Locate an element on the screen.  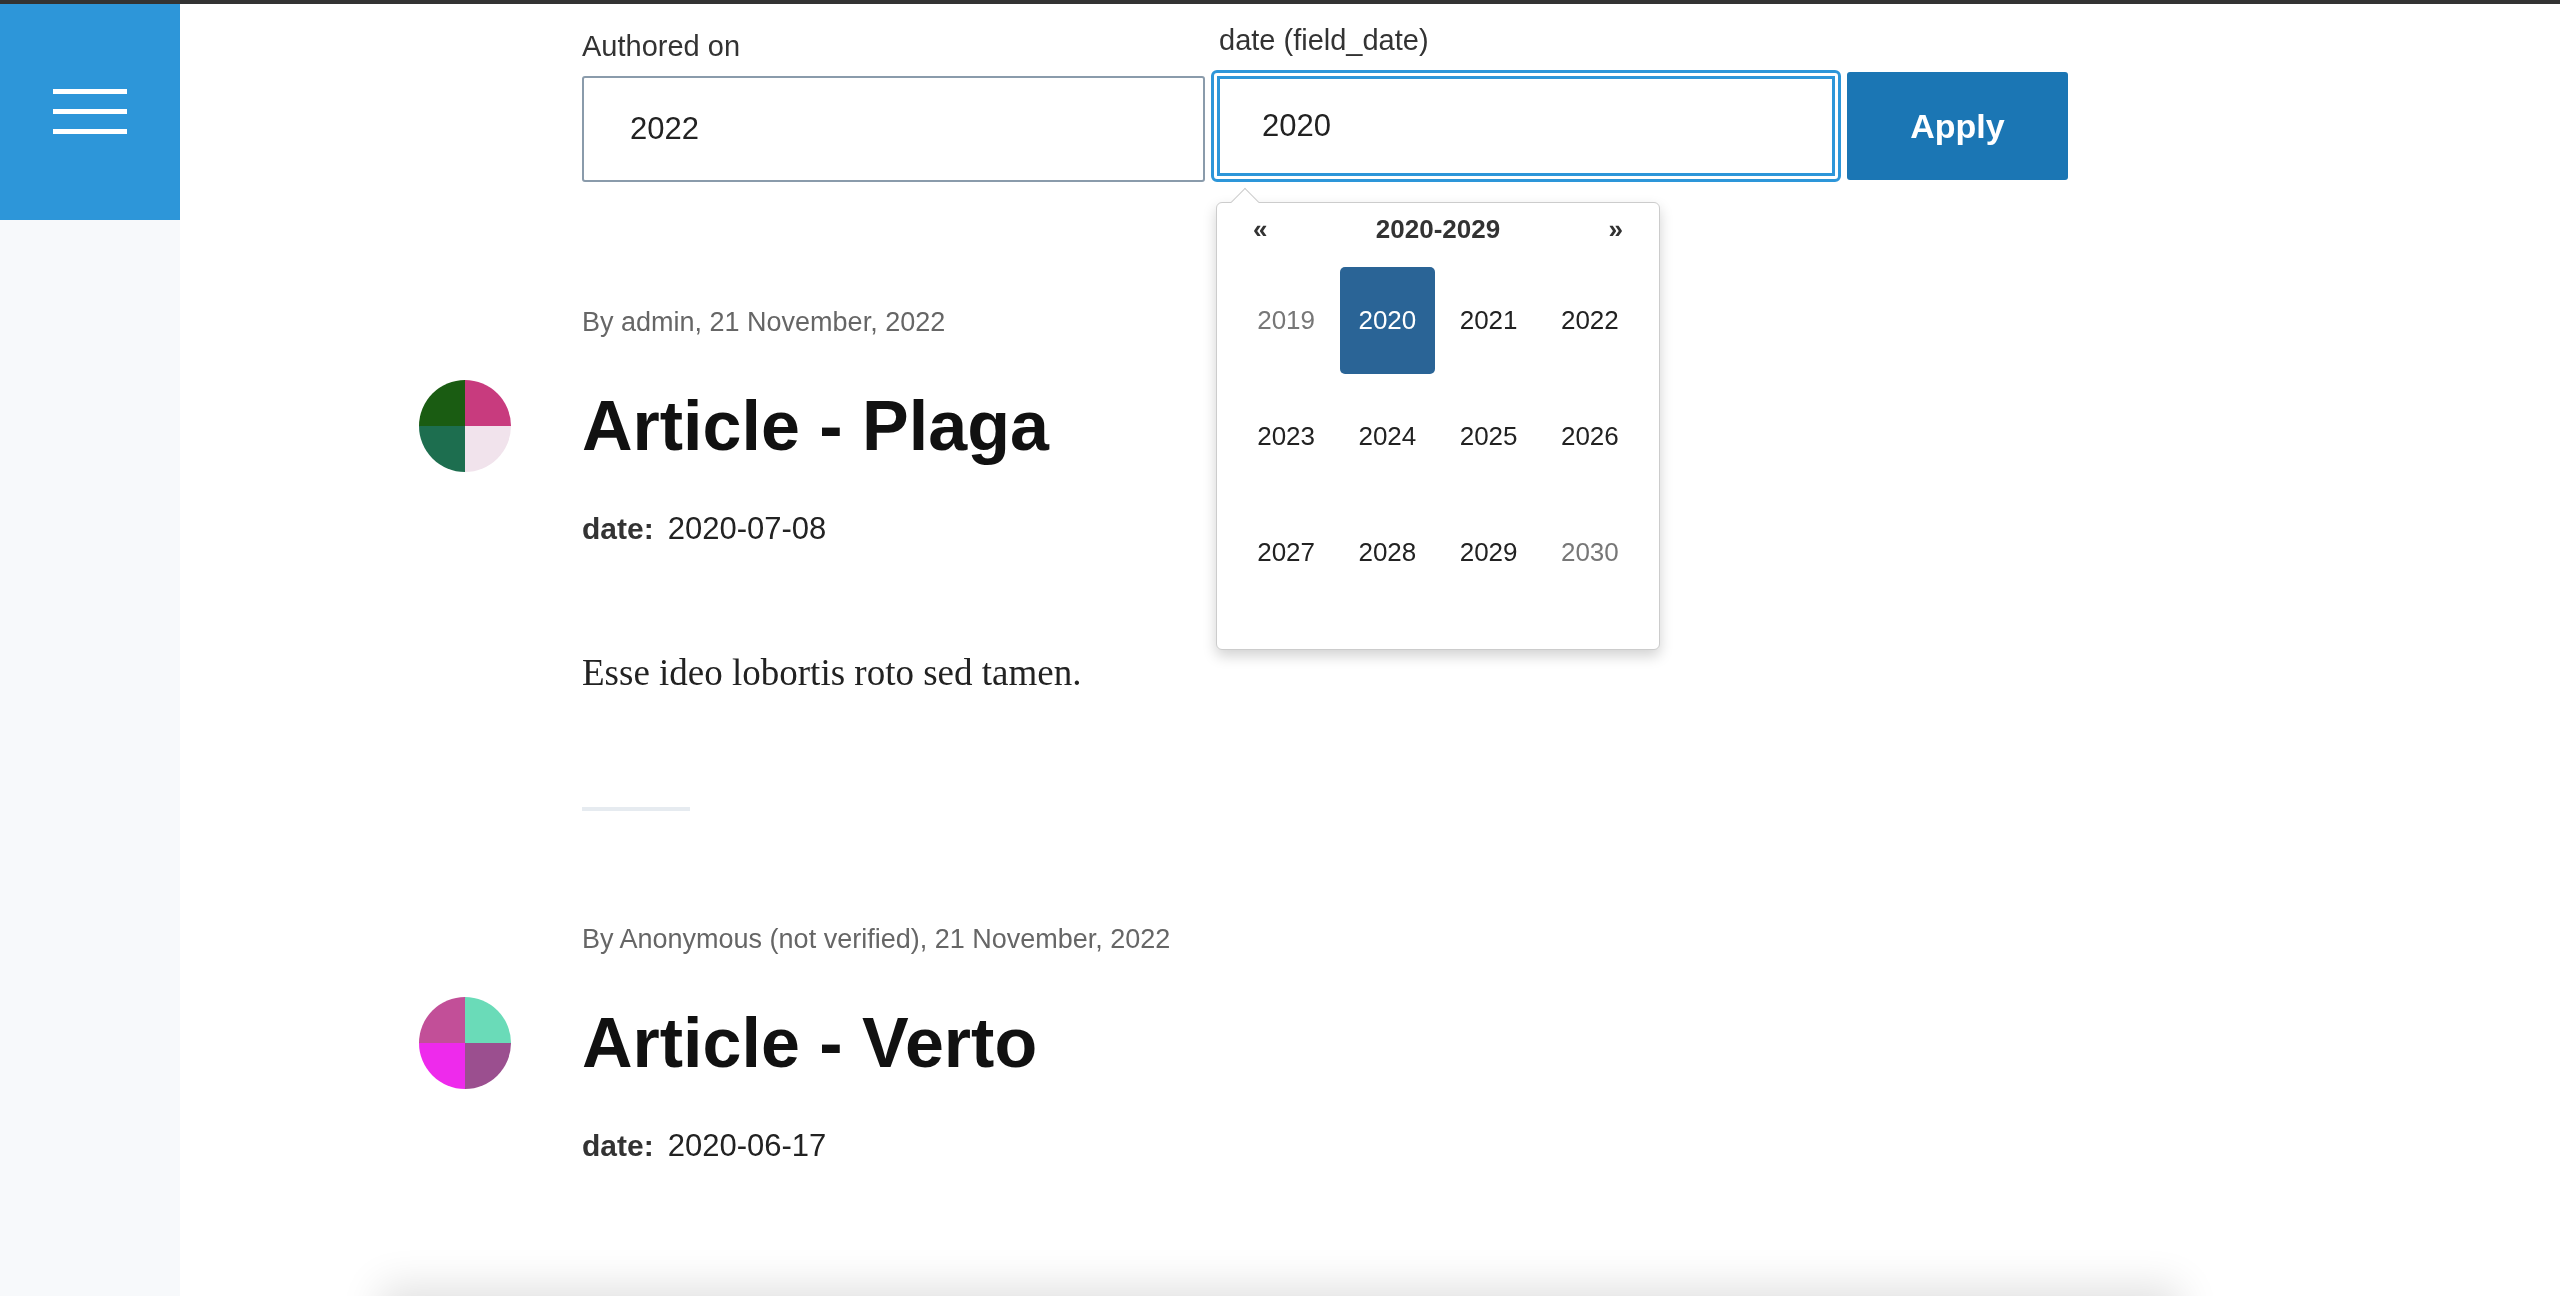
date-field: 2022 is located at coordinates (893, 129).